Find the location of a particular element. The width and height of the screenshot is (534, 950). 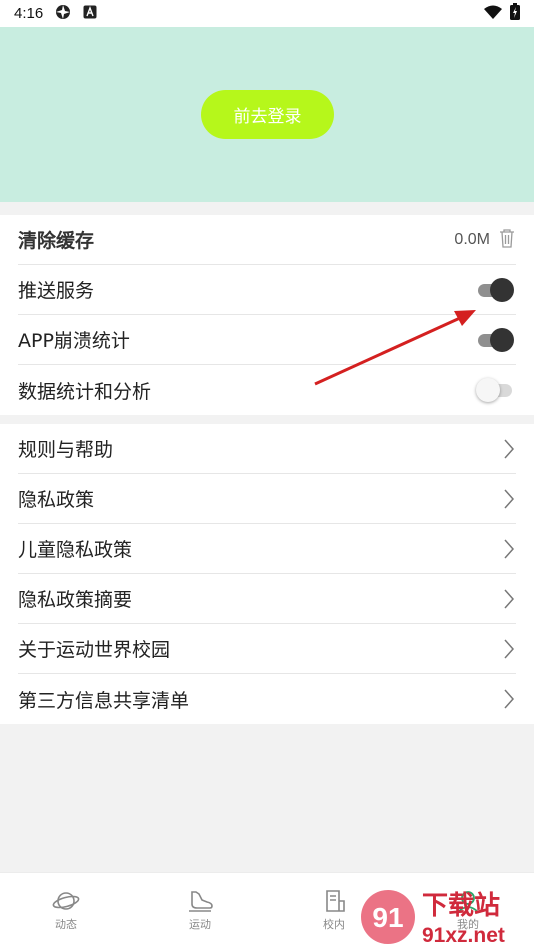

watermark-logo-text: 91 is located at coordinates (387, 917).